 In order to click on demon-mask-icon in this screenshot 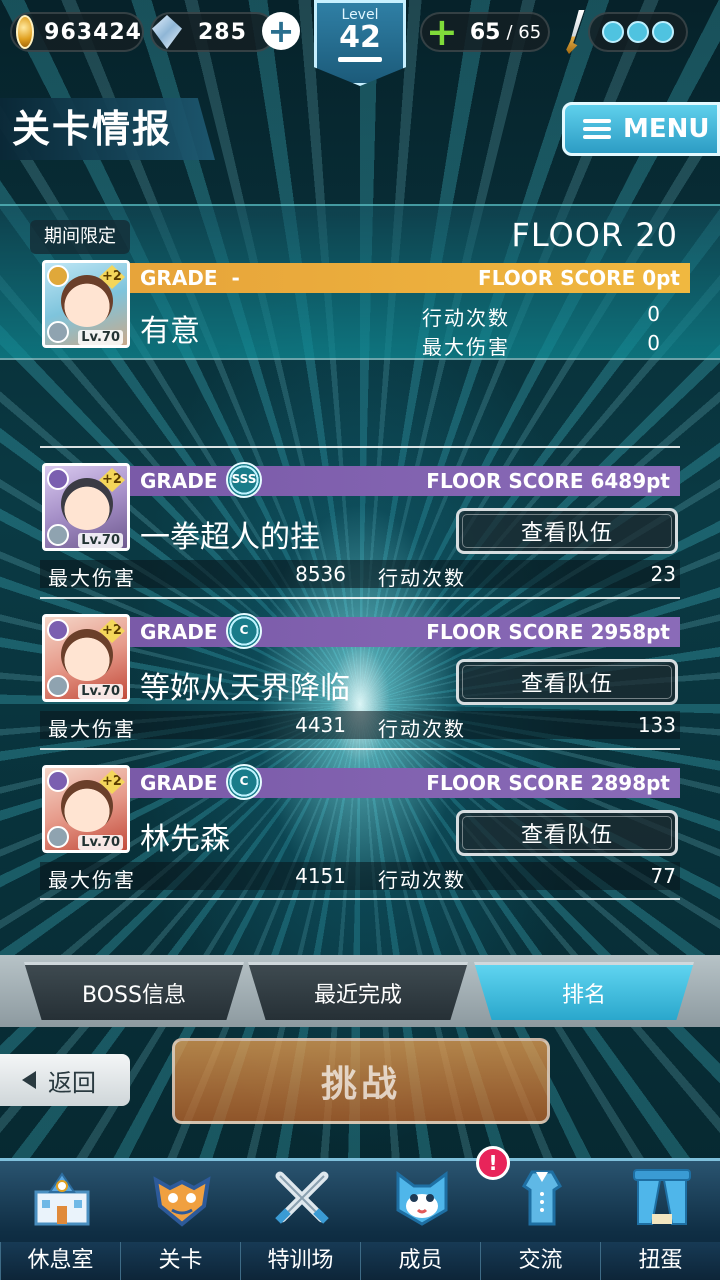, I will do `click(182, 1201)`.